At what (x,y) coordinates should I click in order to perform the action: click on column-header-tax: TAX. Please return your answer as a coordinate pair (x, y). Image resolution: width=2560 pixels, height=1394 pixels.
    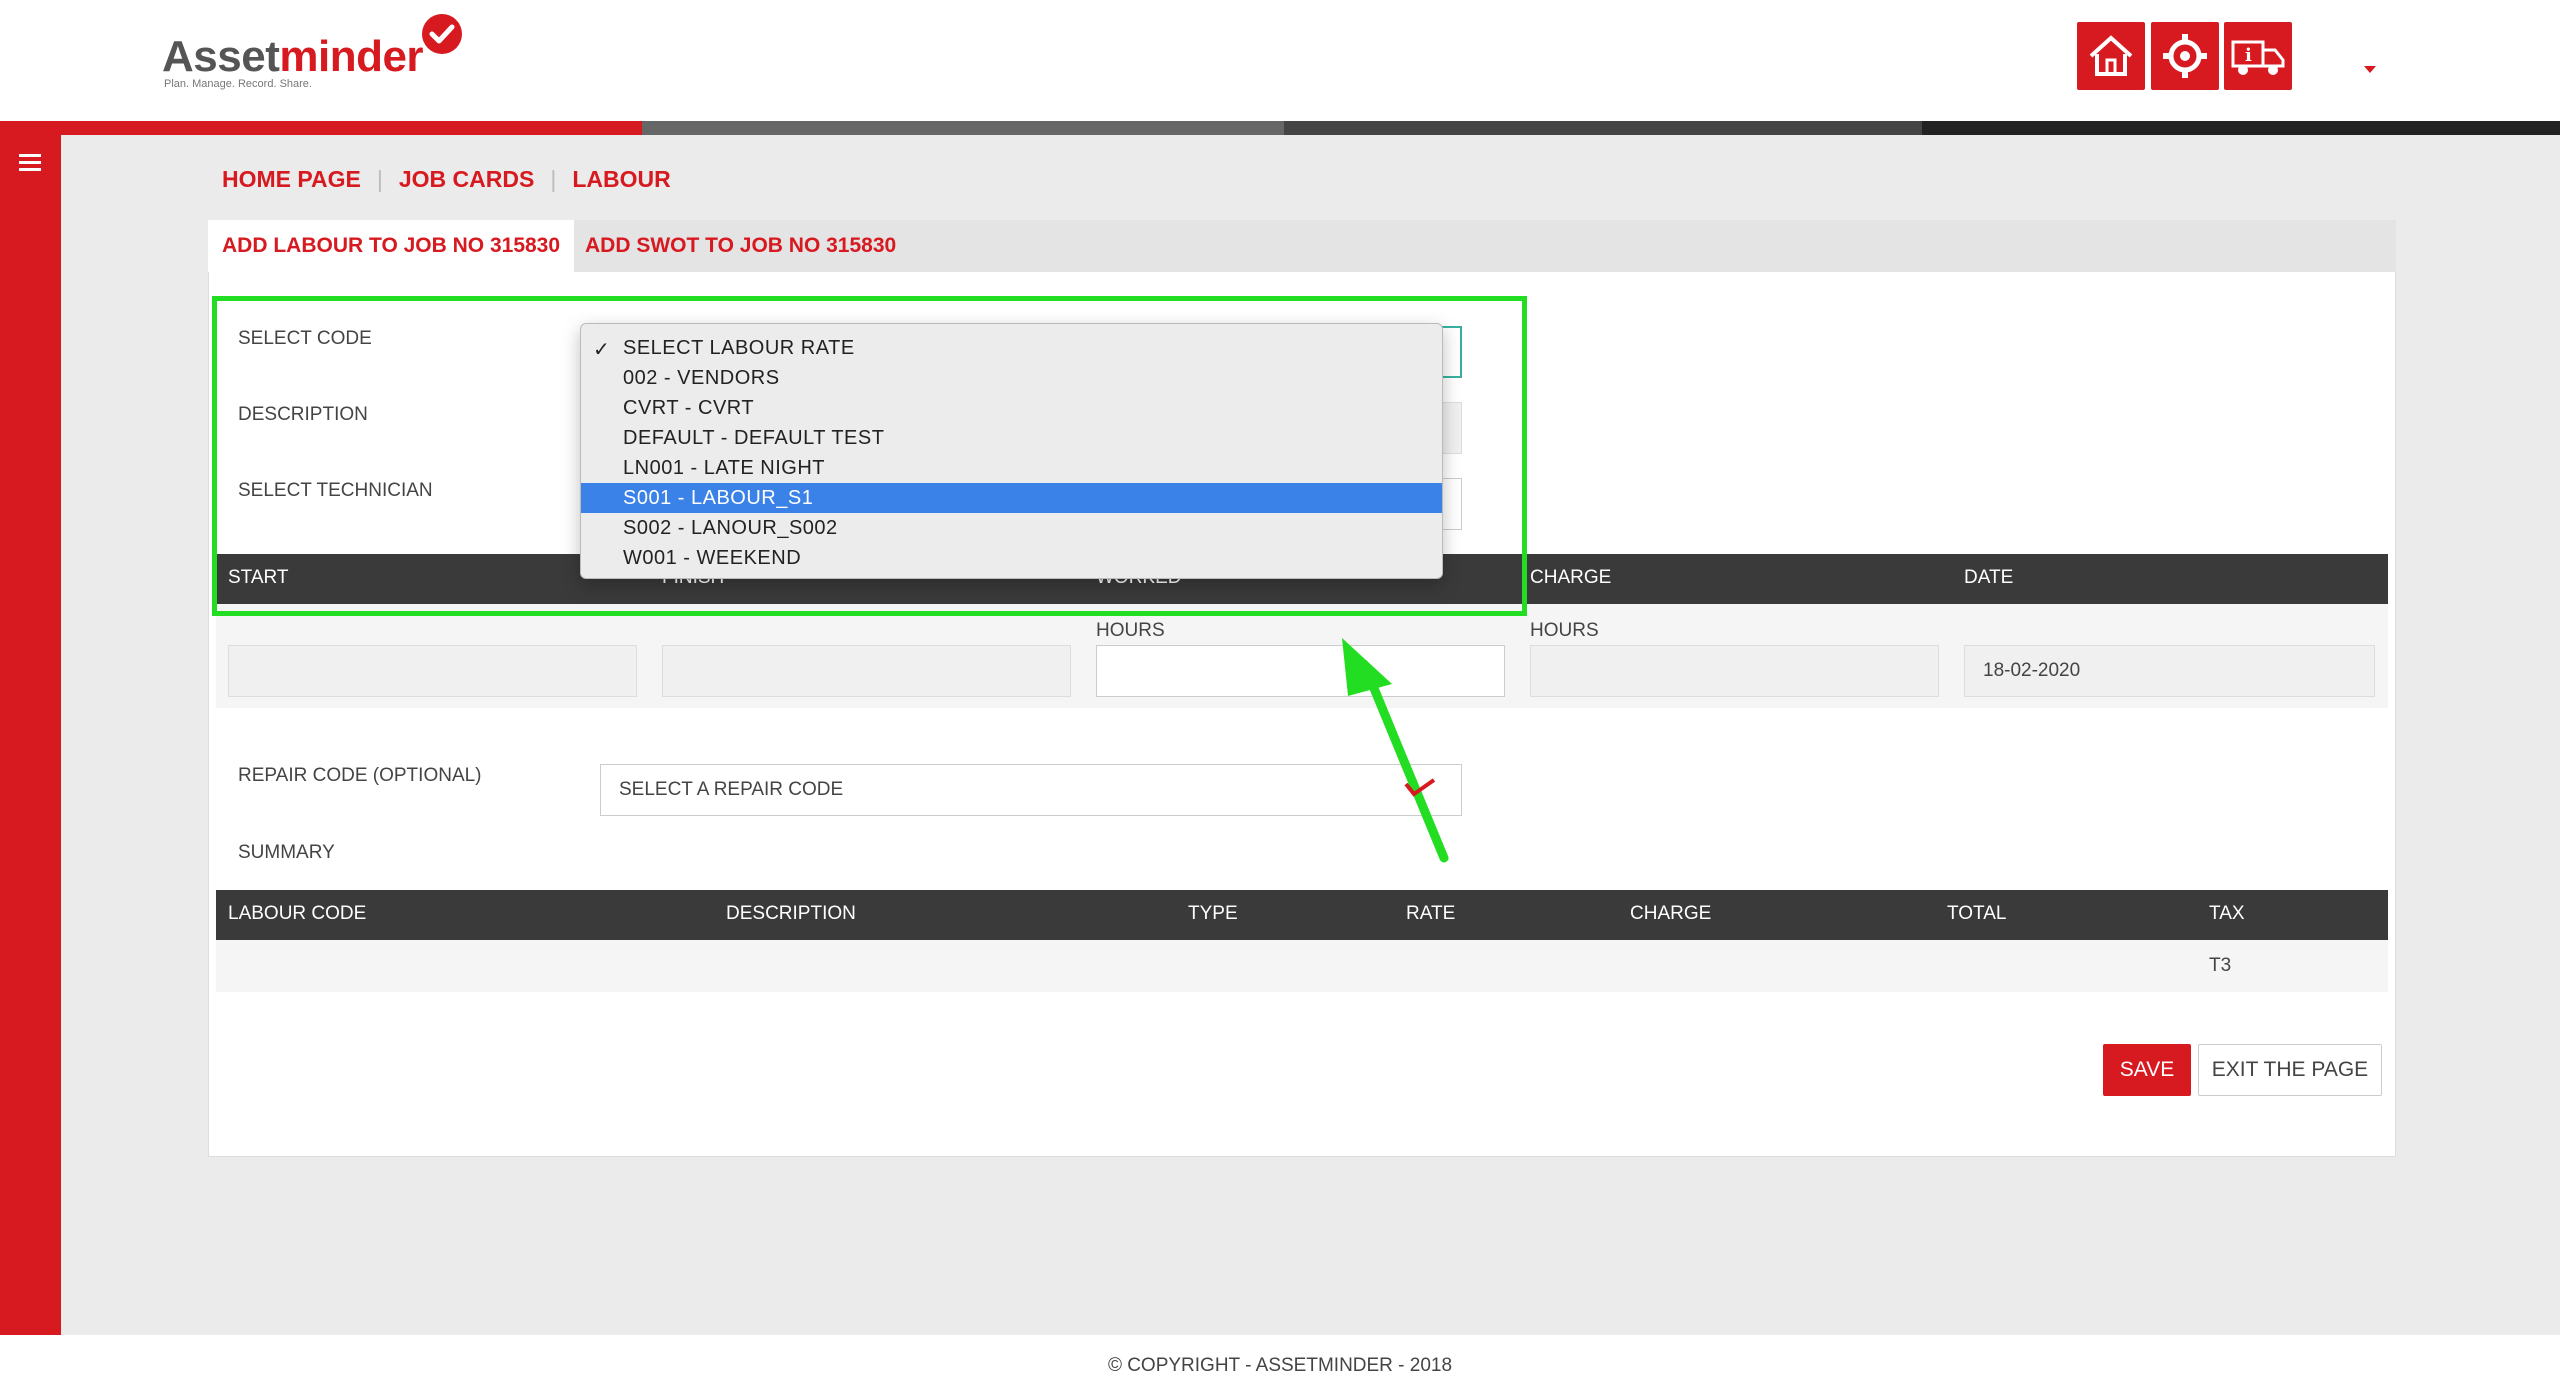
    Looking at the image, I should click on (2227, 913).